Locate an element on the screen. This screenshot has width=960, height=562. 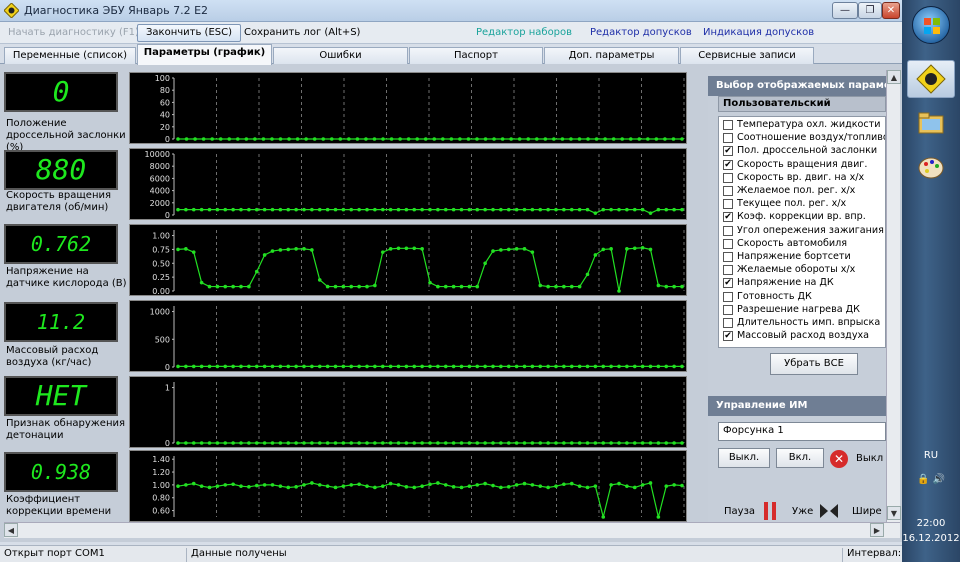
minimize-button: — is located at coordinates (845, 10).